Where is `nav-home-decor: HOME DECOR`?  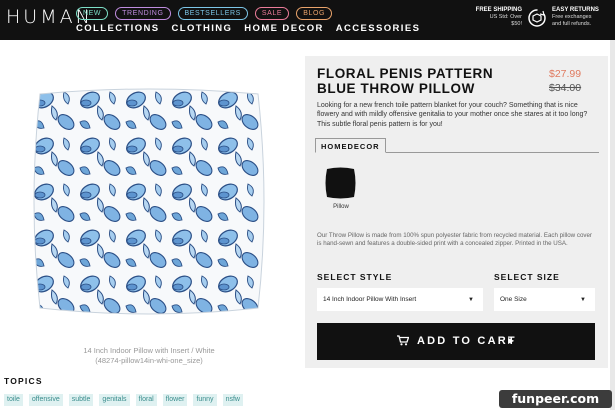
nav-home-decor: HOME DECOR is located at coordinates (283, 28).